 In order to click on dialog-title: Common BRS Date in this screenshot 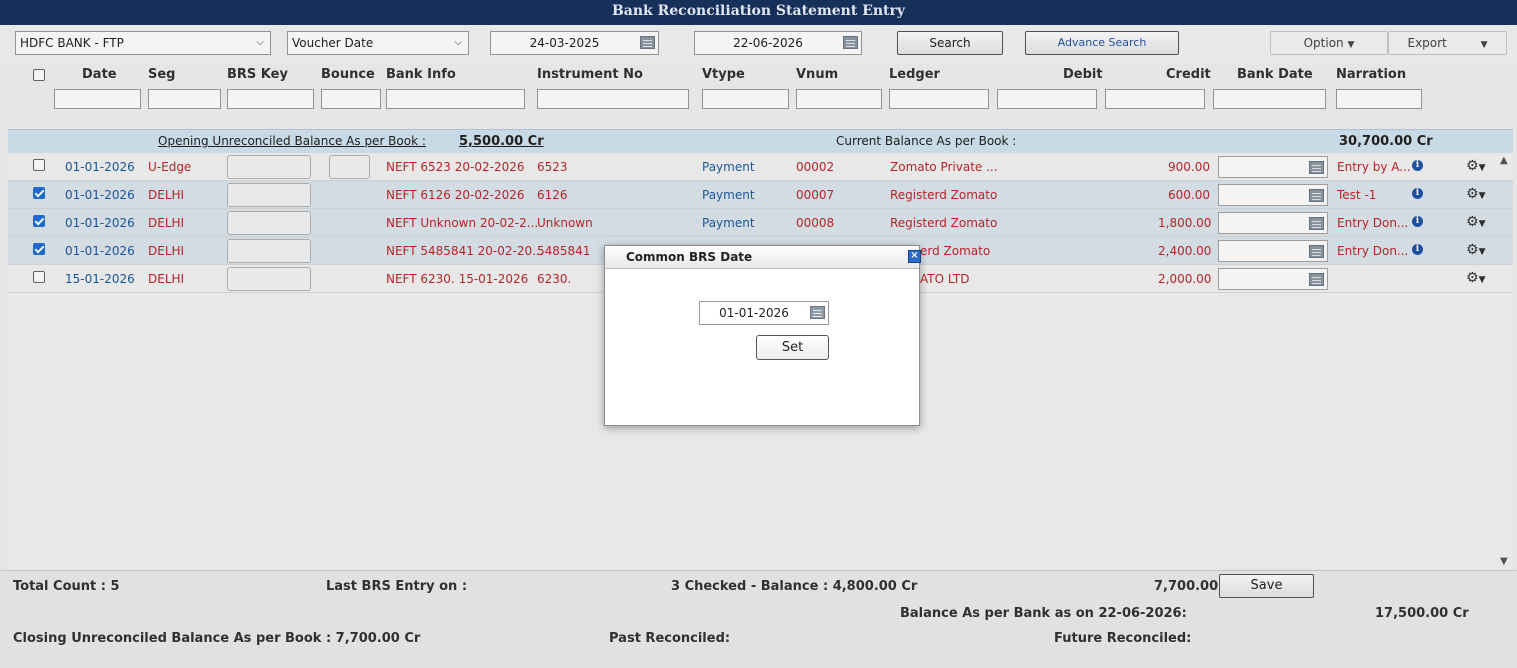, I will do `click(689, 257)`.